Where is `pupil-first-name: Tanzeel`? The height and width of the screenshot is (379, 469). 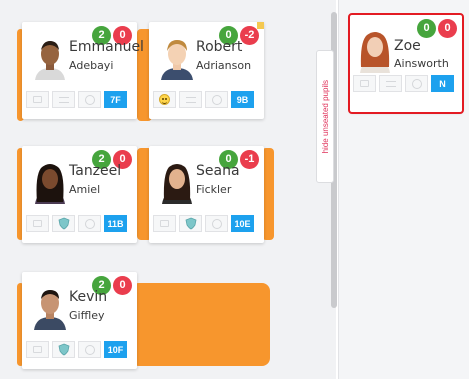 pupil-first-name: Tanzeel is located at coordinates (95, 171).